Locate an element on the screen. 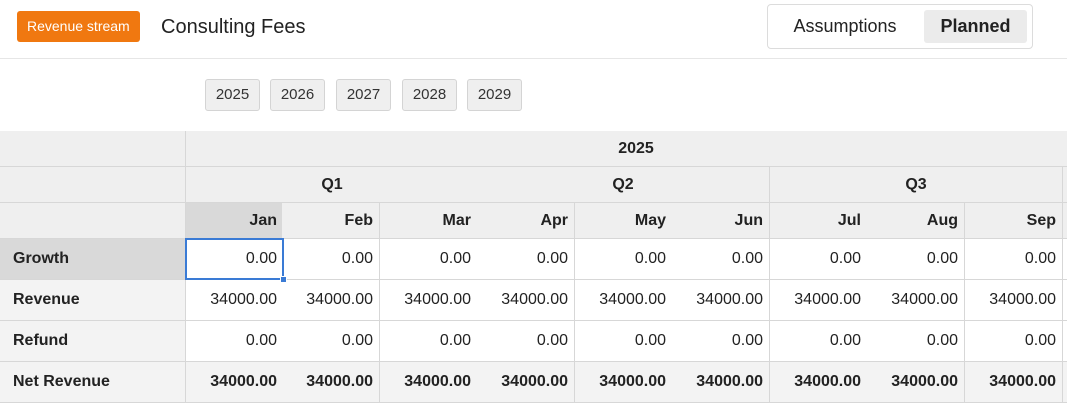 This screenshot has width=1067, height=410. page-title: Consulting Fees is located at coordinates (233, 27).